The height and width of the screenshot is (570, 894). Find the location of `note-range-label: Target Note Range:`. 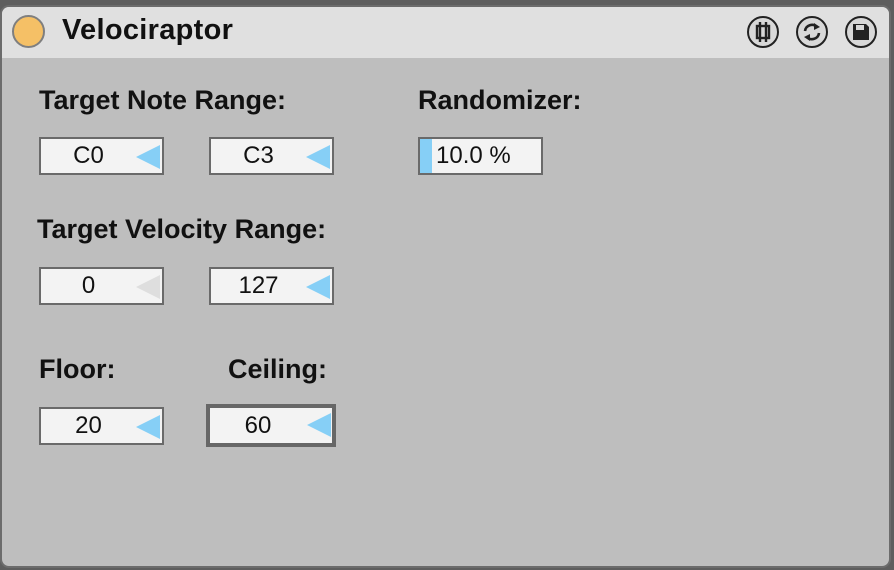

note-range-label: Target Note Range: is located at coordinates (163, 100).